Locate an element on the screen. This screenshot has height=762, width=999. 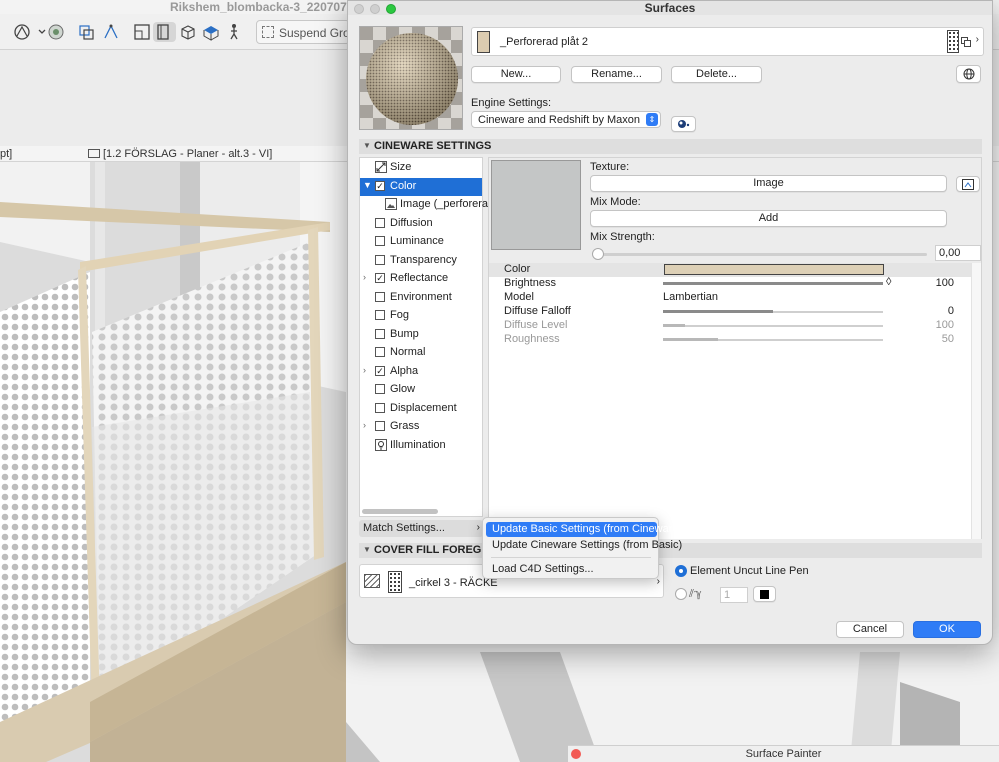
channel-bump: Bump is located at coordinates (421, 335).